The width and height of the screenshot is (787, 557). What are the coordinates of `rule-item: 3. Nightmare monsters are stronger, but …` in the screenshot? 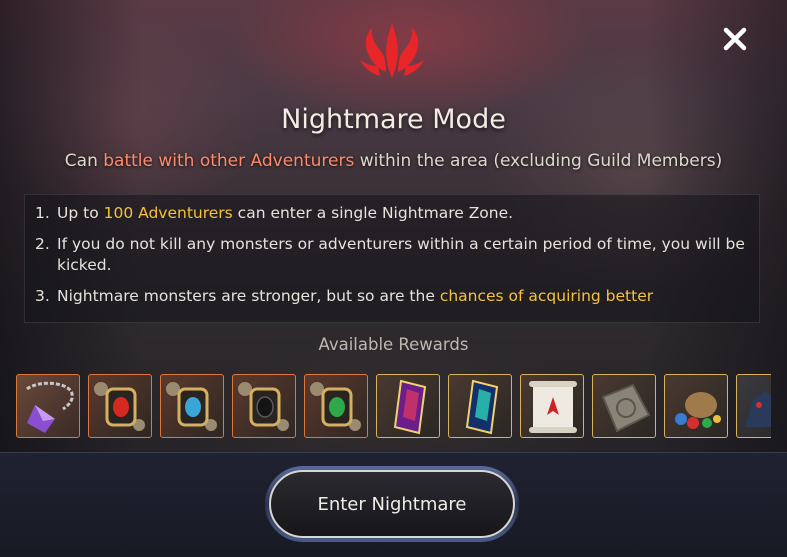 It's located at (392, 296).